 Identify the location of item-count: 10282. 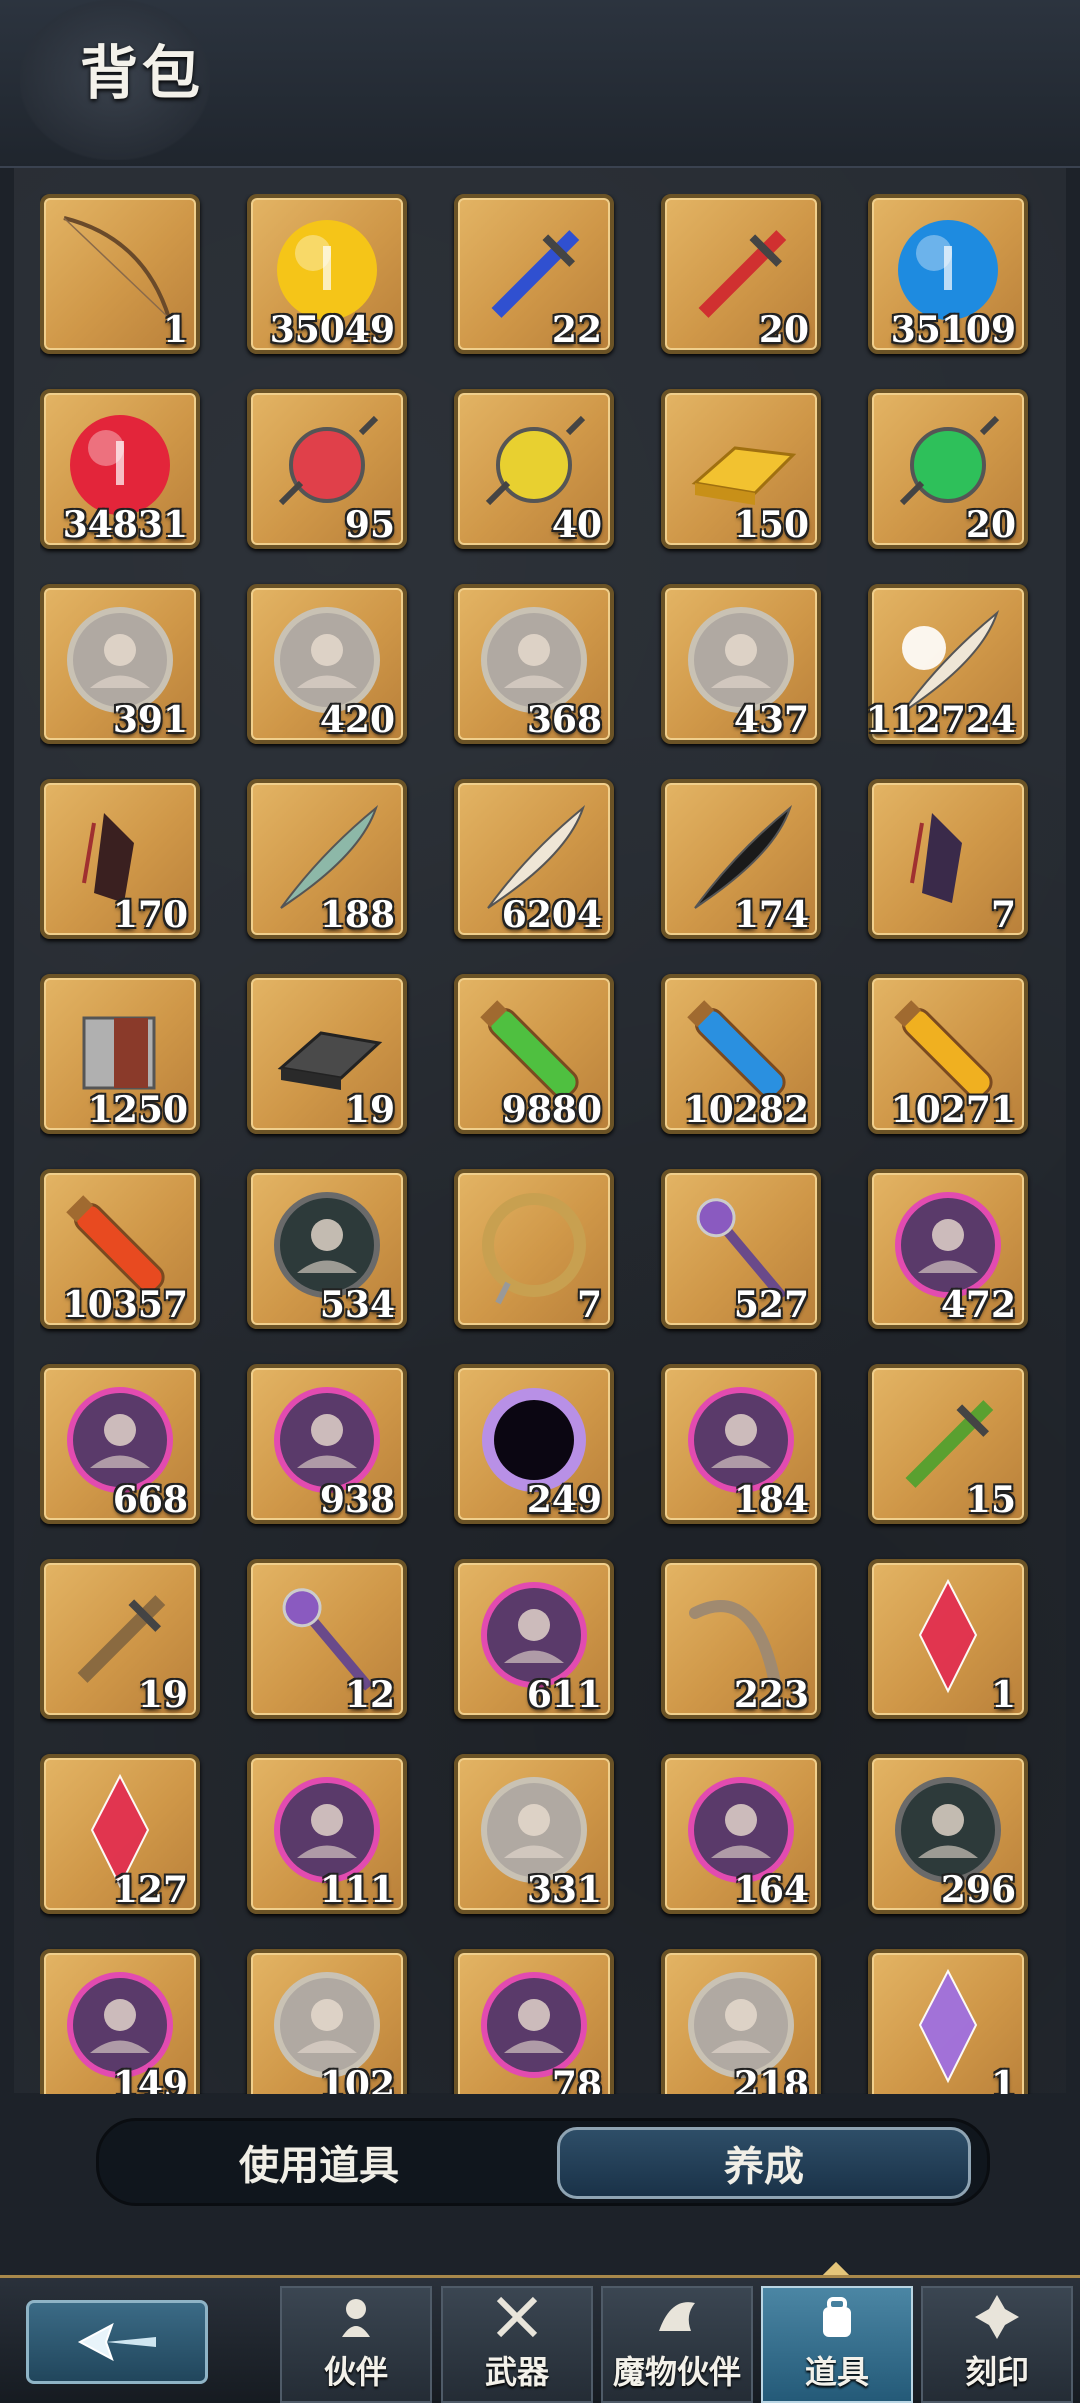
(746, 1110).